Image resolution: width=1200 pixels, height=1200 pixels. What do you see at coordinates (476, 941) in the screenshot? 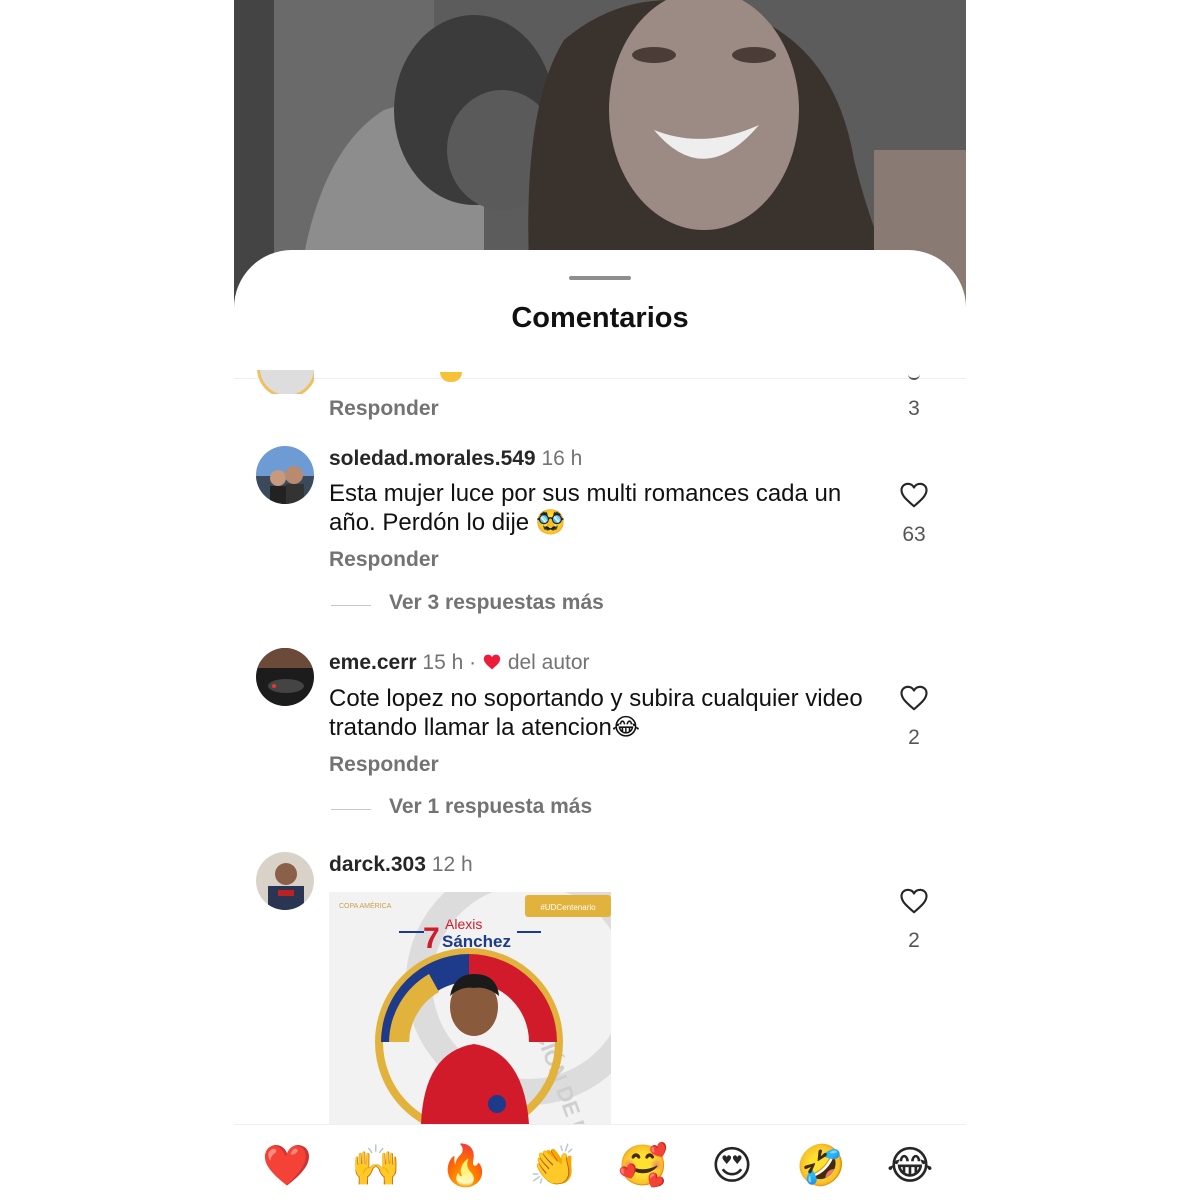
I see `player-last-name: Sánchez` at bounding box center [476, 941].